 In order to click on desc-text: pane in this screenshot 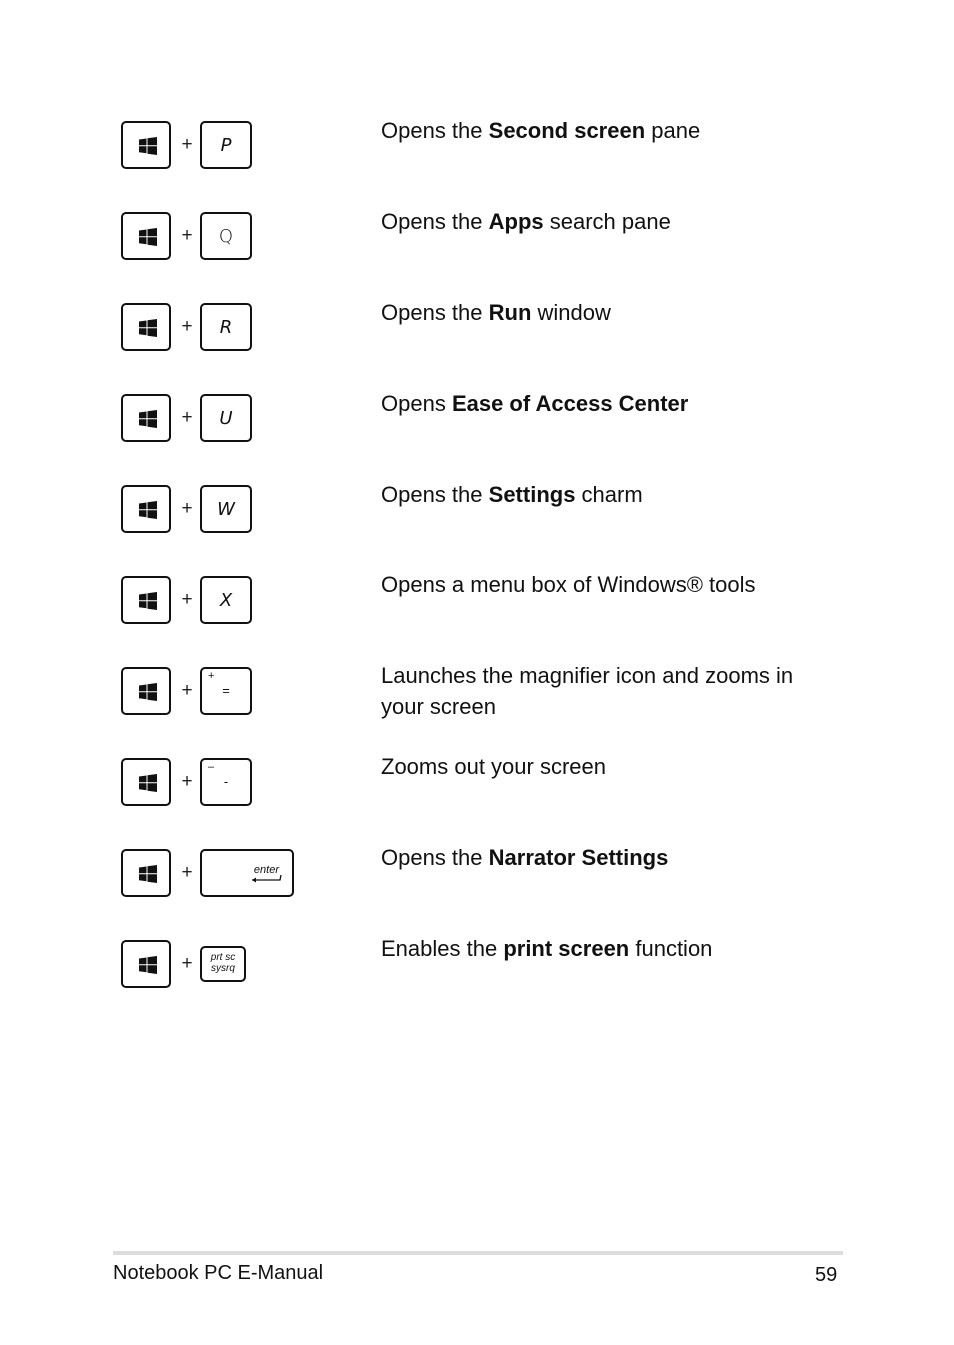, I will do `click(673, 130)`.